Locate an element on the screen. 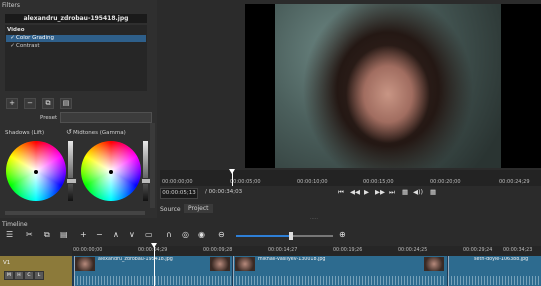  tab-source: Source is located at coordinates (170, 209).